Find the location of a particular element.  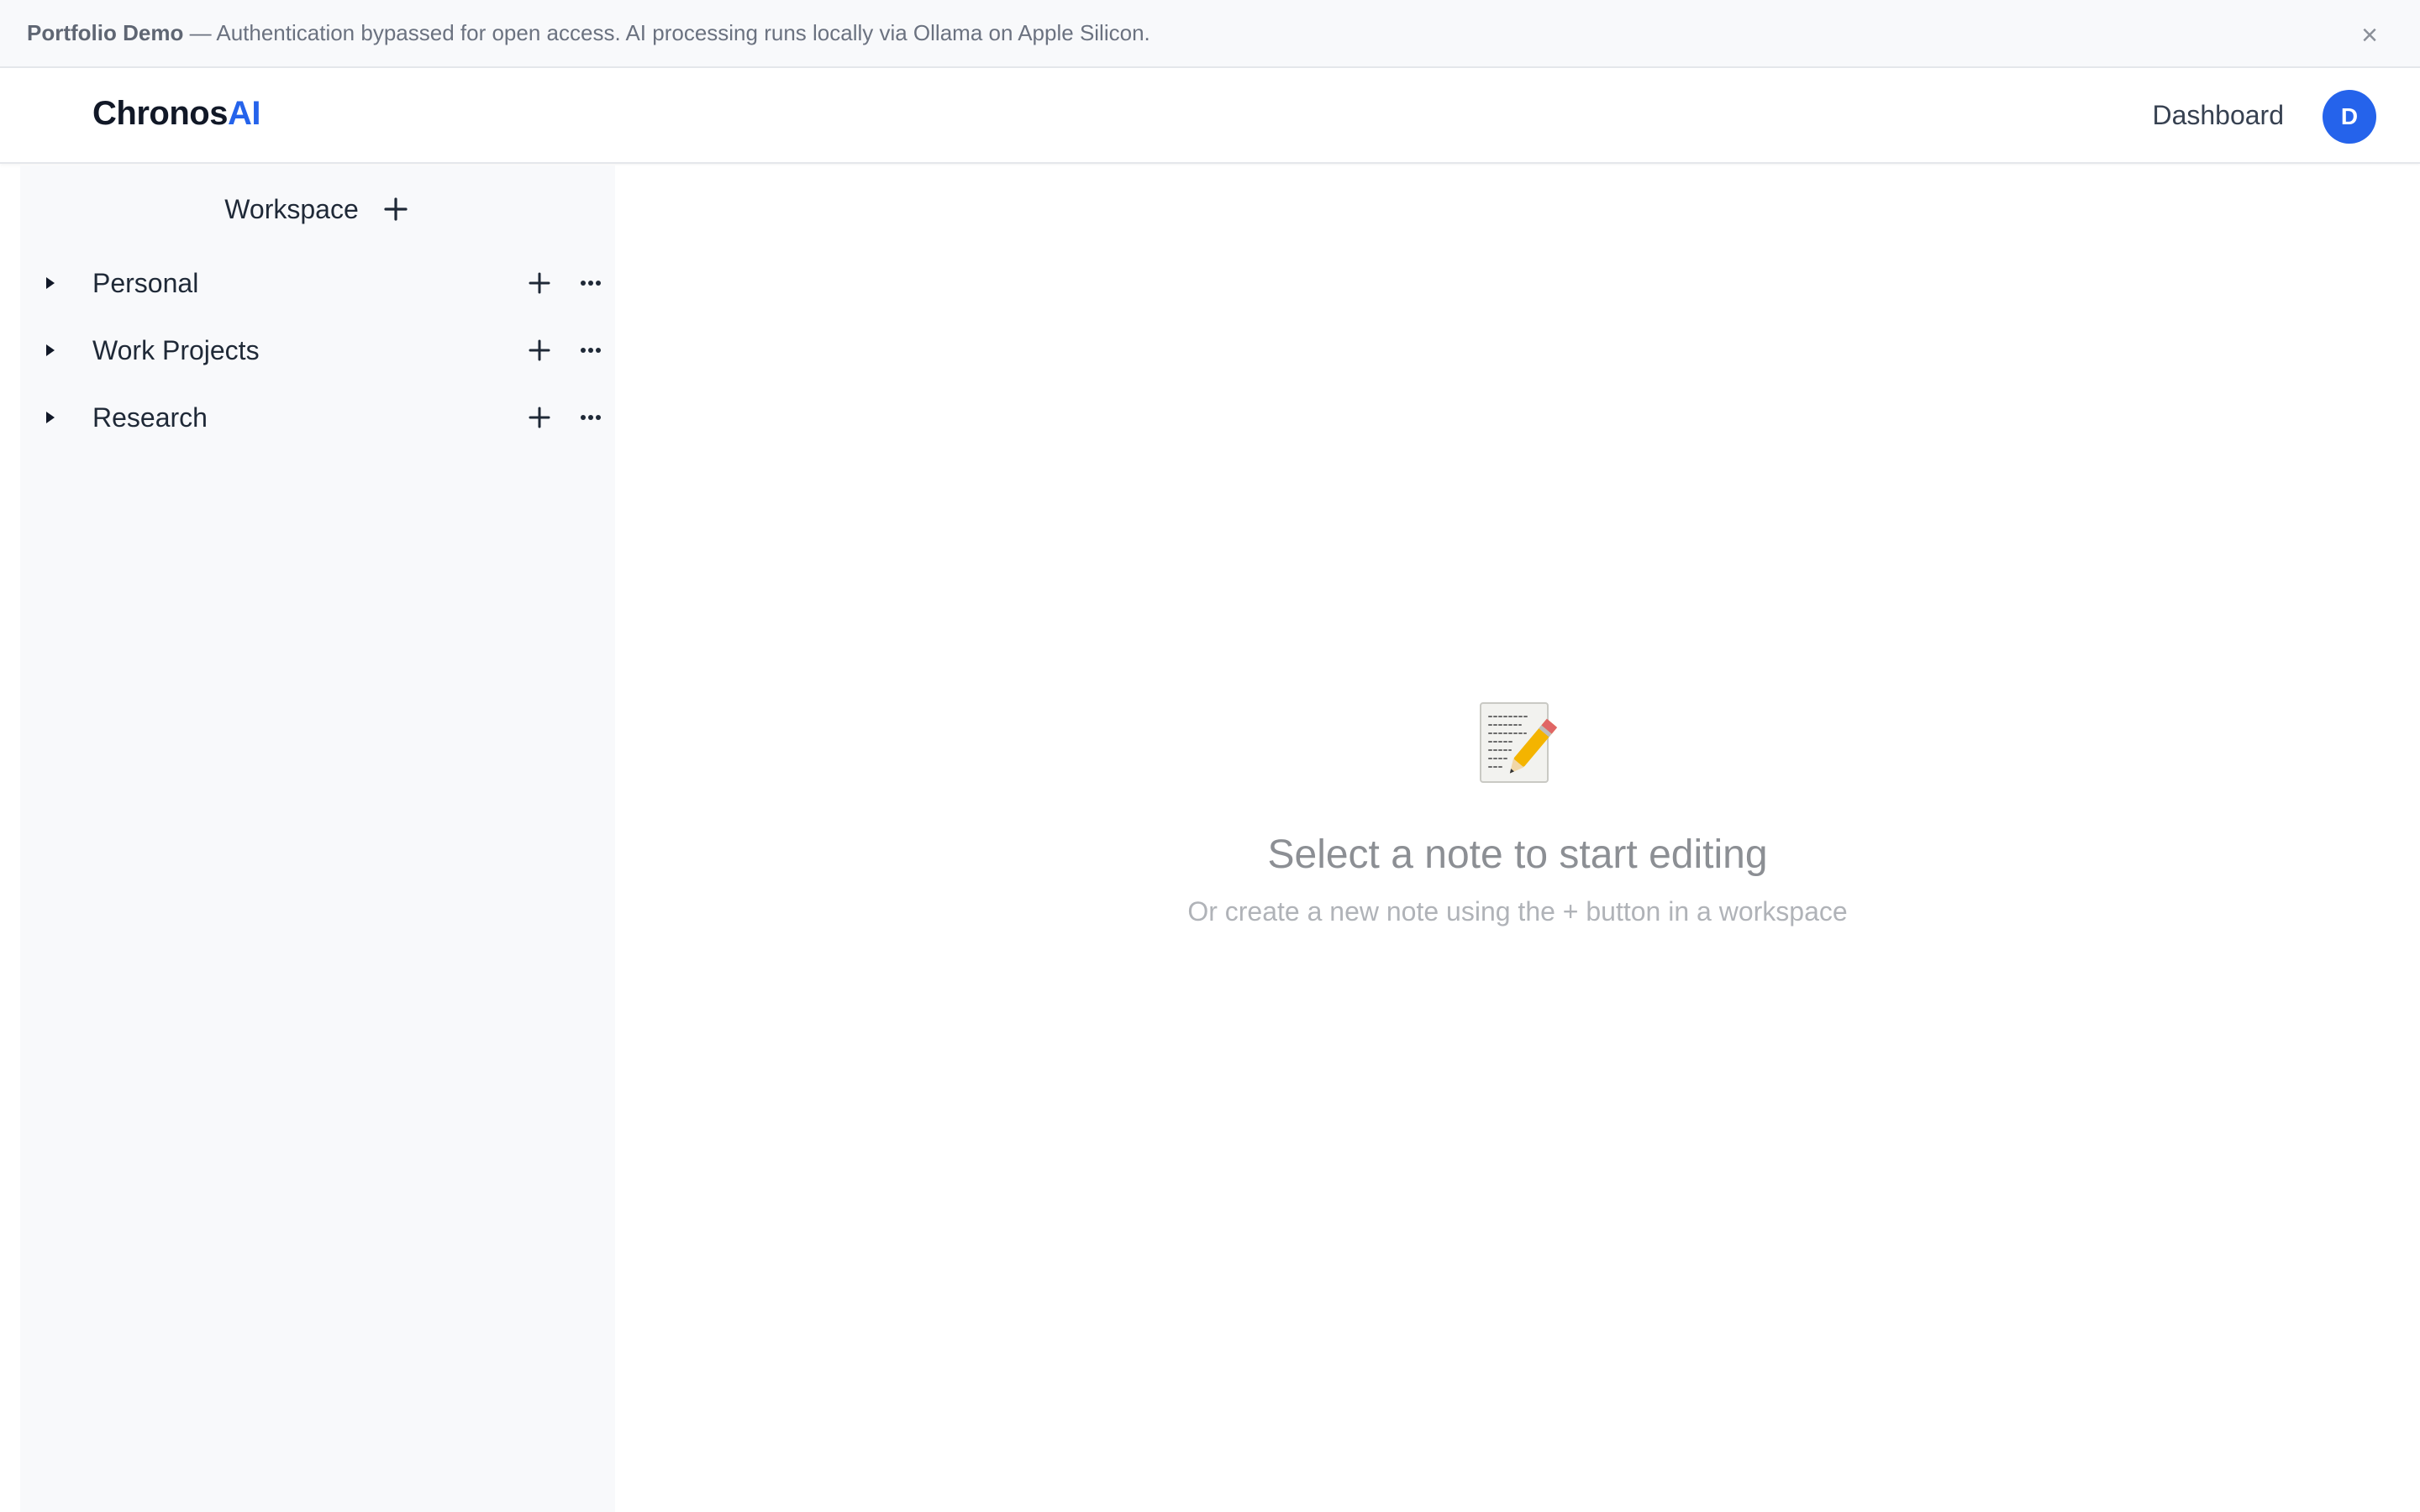

nav-dashboard-link: Dashboard is located at coordinates (2218, 115).